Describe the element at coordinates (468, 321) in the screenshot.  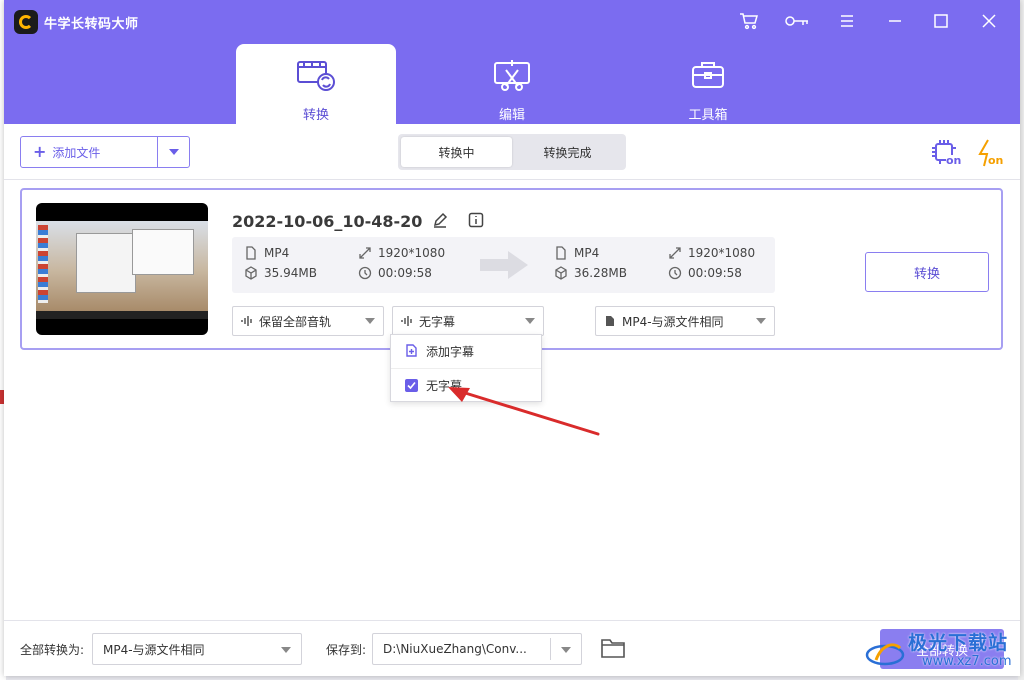
I see `subtitle-select: 无字幕` at that location.